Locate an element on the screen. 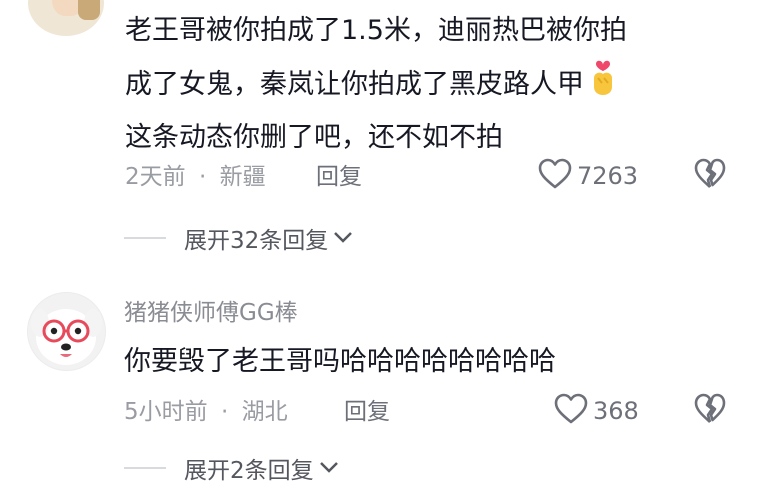 The height and width of the screenshot is (485, 779). like-count: 368 is located at coordinates (616, 411).